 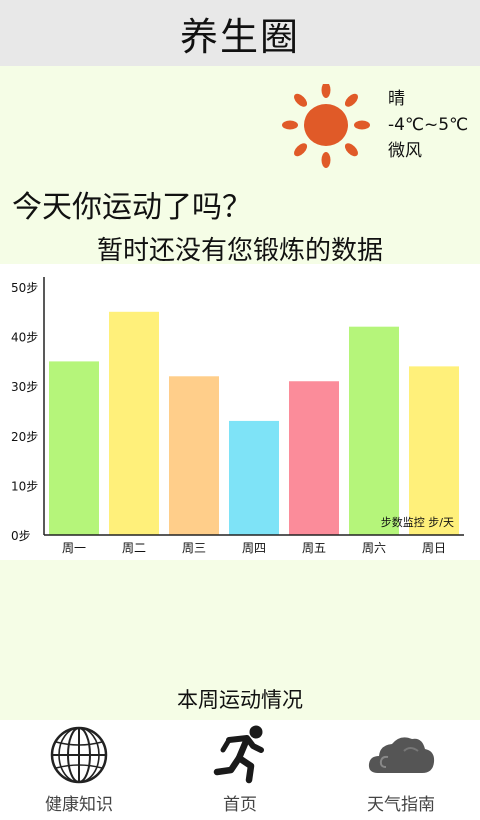 What do you see at coordinates (374, 548) in the screenshot?
I see `x-tick-label: 周六` at bounding box center [374, 548].